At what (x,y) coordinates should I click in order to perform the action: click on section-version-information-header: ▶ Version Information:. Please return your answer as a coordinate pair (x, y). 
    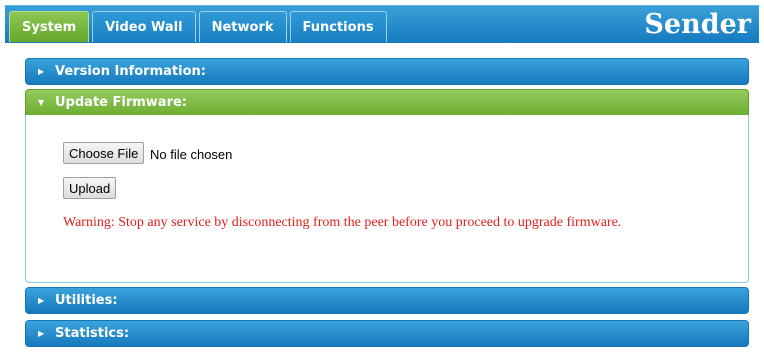
    Looking at the image, I should click on (387, 71).